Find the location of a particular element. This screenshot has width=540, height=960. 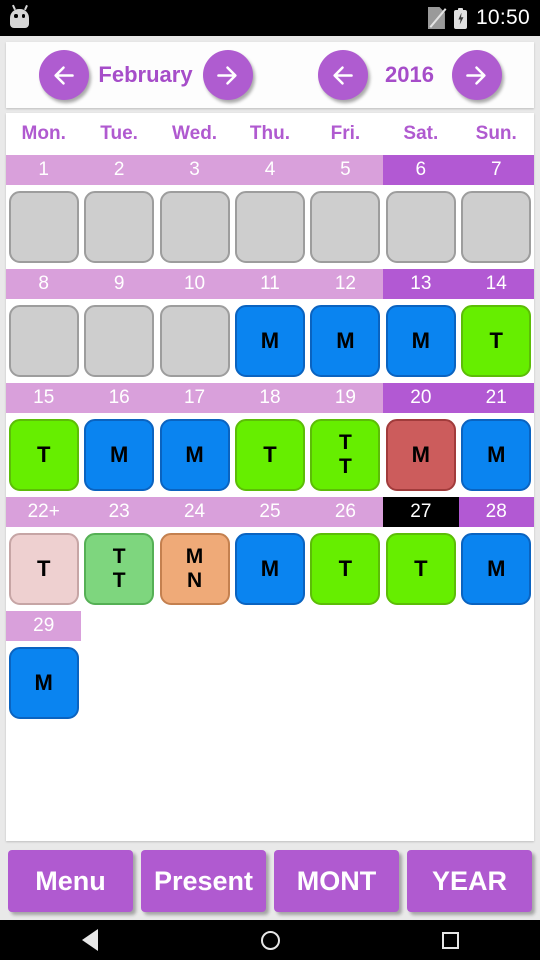

day-cell-29: M is located at coordinates (43, 683).